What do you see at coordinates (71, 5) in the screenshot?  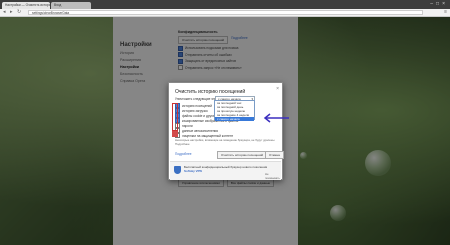 I see `browser-tab: Вход` at bounding box center [71, 5].